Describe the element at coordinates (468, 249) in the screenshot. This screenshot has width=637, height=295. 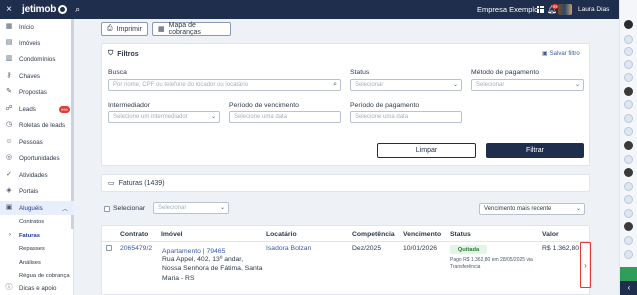
I see `status-badge: Quitada` at that location.